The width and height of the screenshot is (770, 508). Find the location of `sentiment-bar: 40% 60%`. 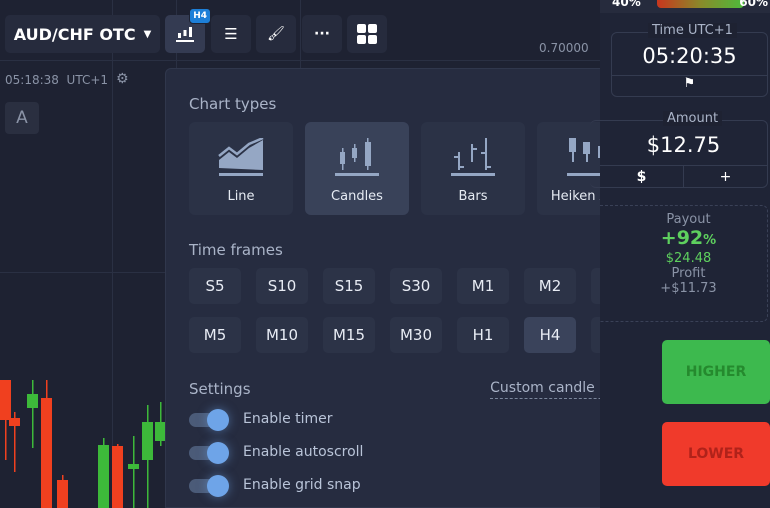

sentiment-bar: 40% 60% is located at coordinates (685, 6).